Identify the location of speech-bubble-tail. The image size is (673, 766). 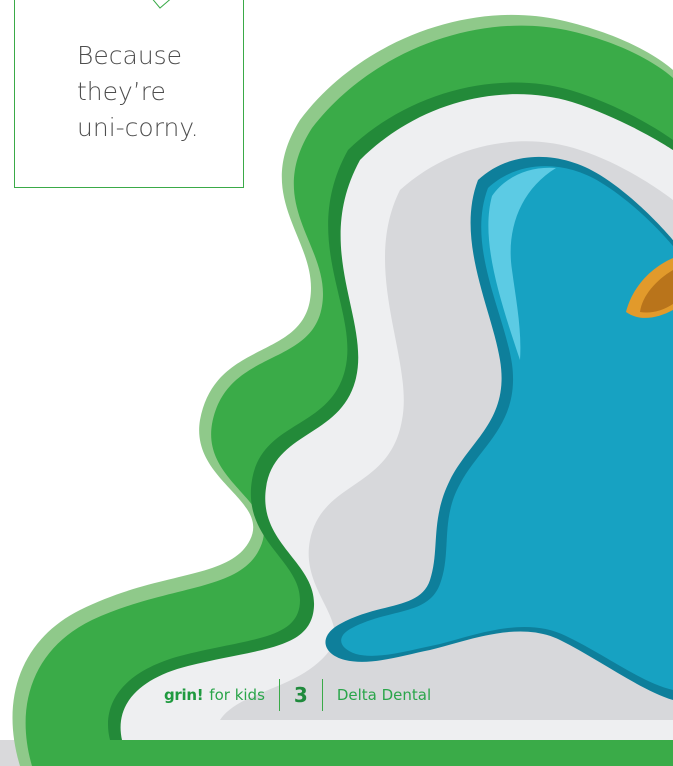
(161, 4).